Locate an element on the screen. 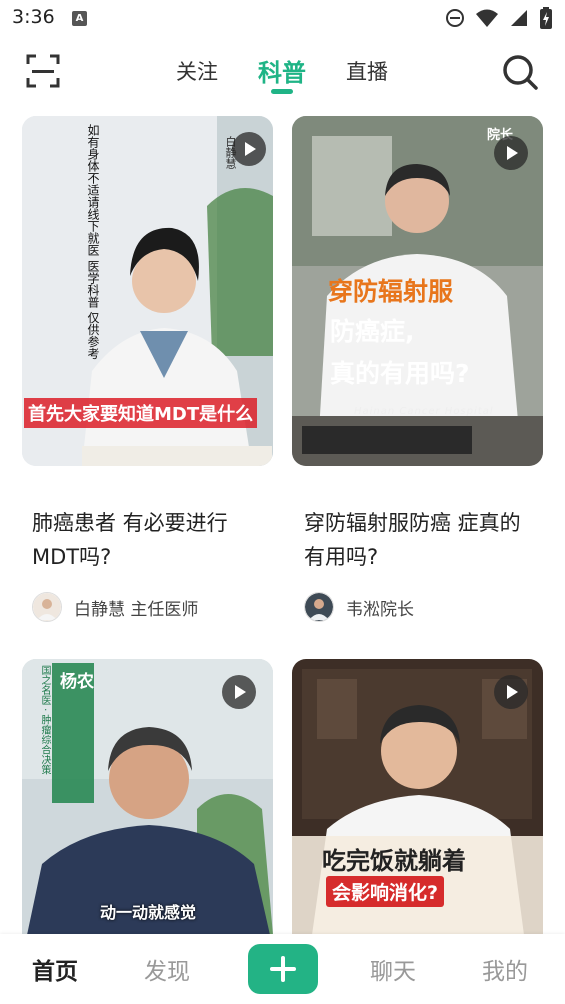 The height and width of the screenshot is (1004, 565). video-caption: 首先大家要知道MDT是什么 is located at coordinates (141, 413).